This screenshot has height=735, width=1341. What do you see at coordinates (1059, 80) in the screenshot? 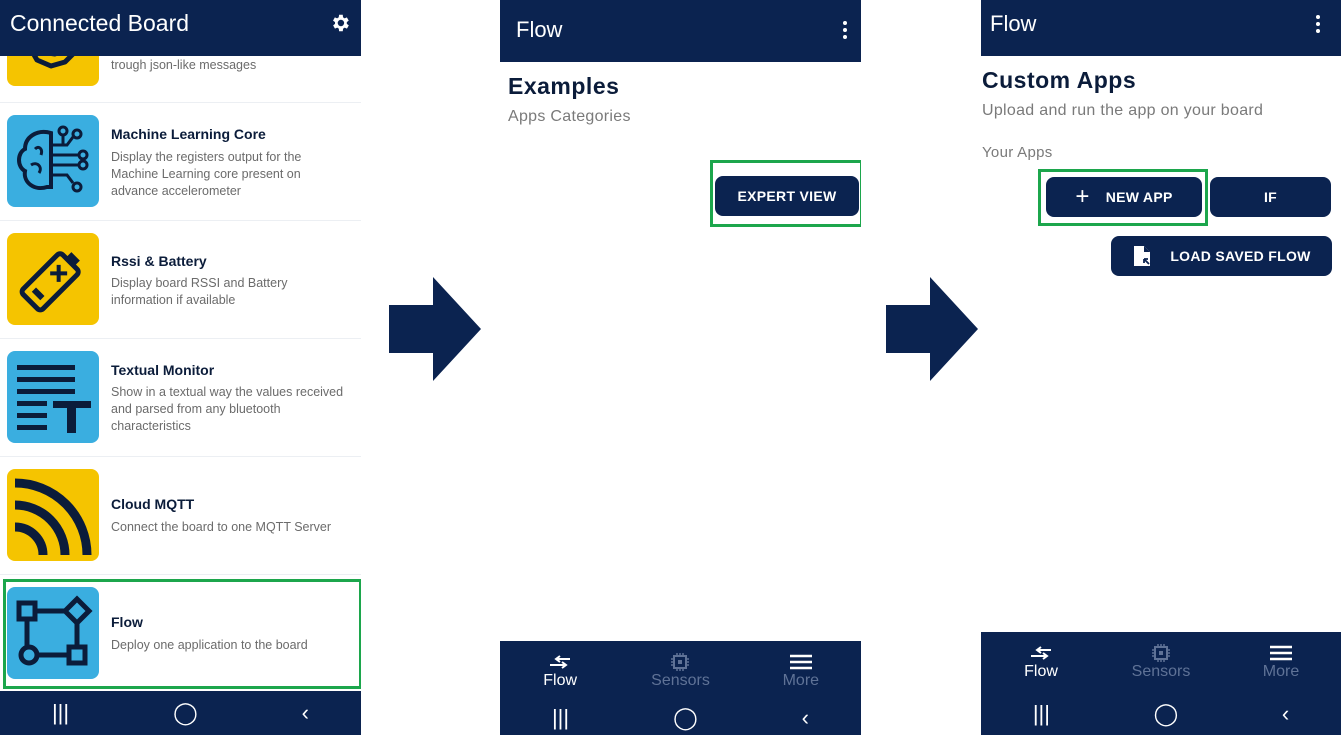
I see `page-title: Custom Apps` at bounding box center [1059, 80].